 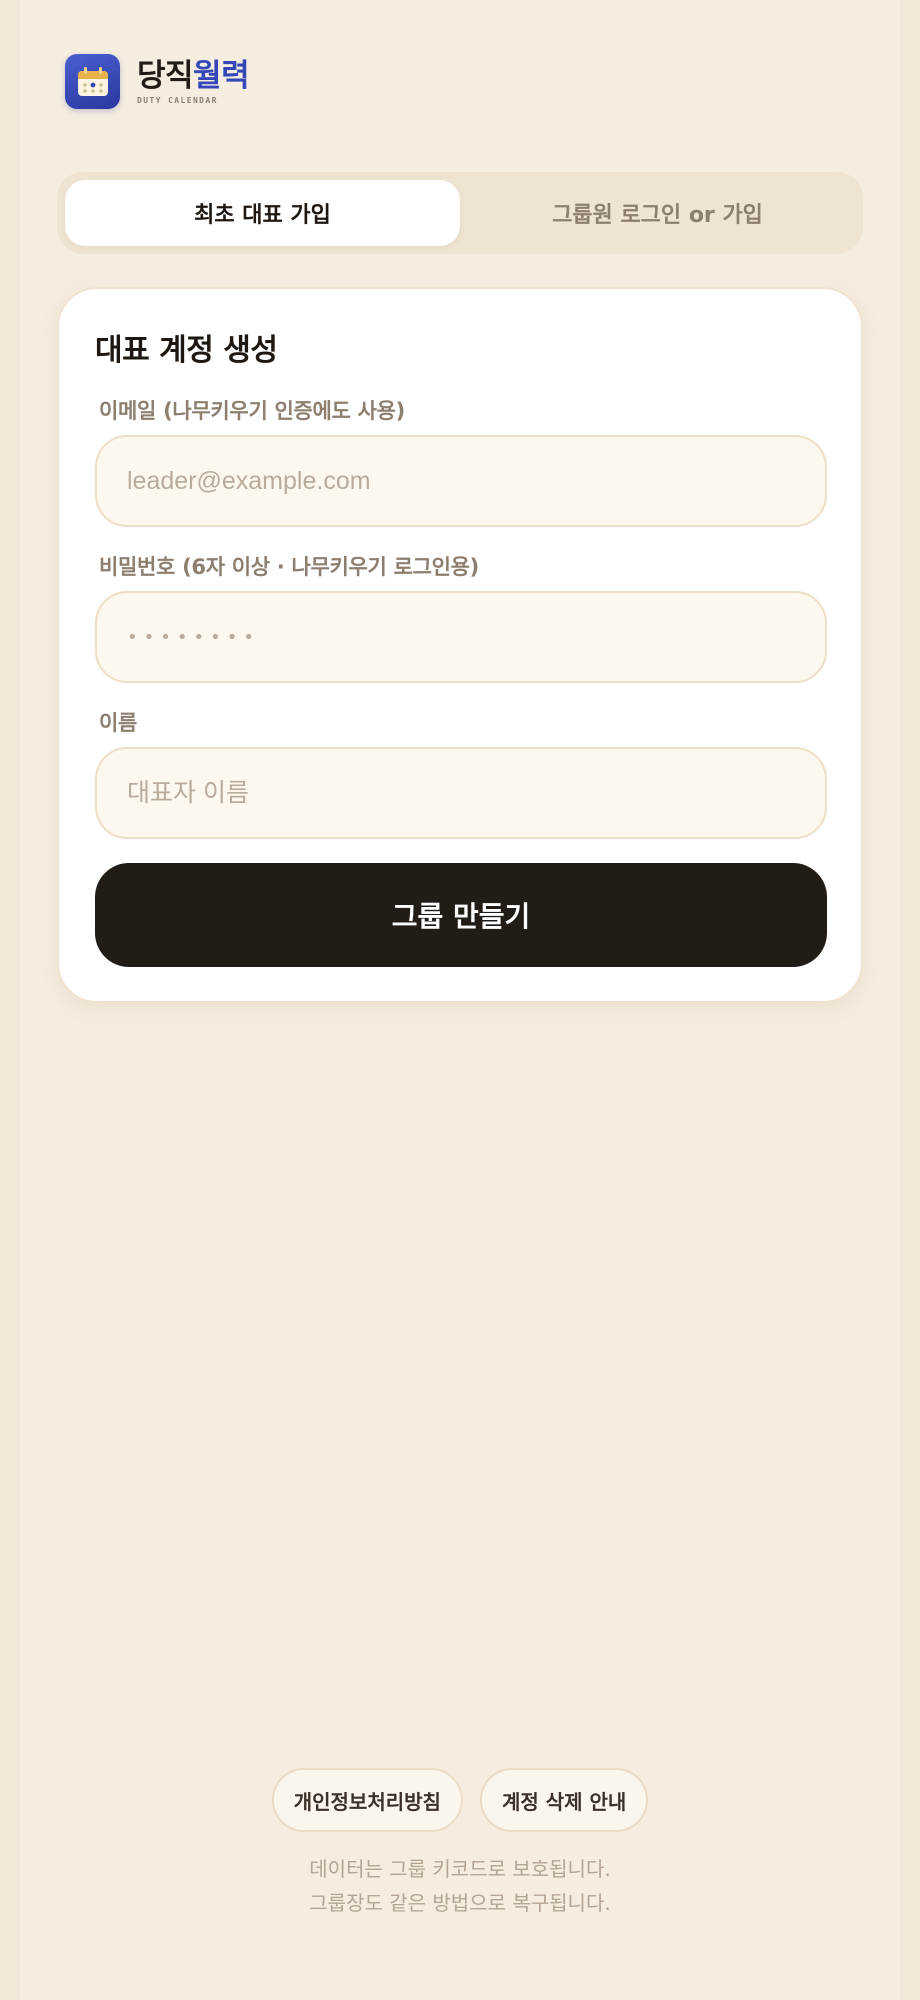 What do you see at coordinates (262, 213) in the screenshot?
I see `tab-leader-signup: 최초 대표 가입` at bounding box center [262, 213].